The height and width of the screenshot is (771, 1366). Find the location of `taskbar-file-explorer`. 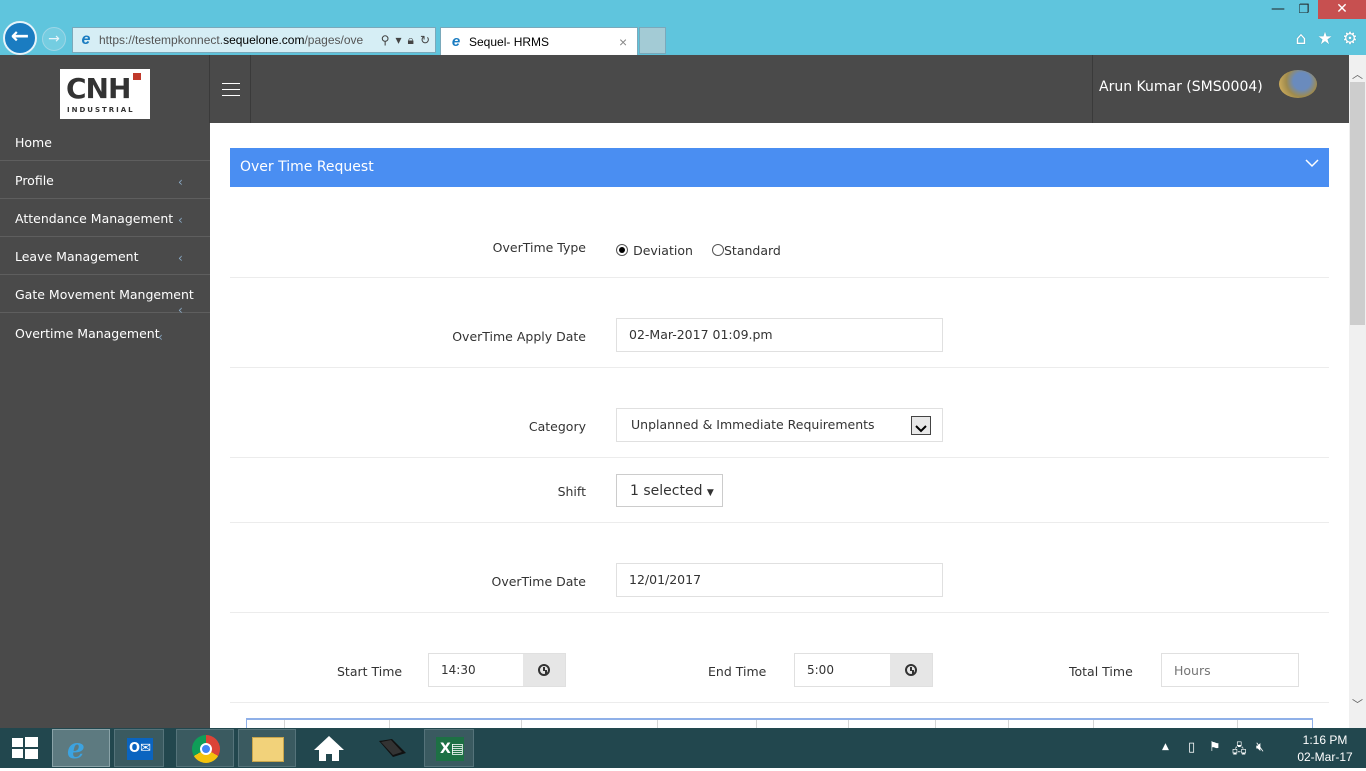

taskbar-file-explorer is located at coordinates (267, 748).